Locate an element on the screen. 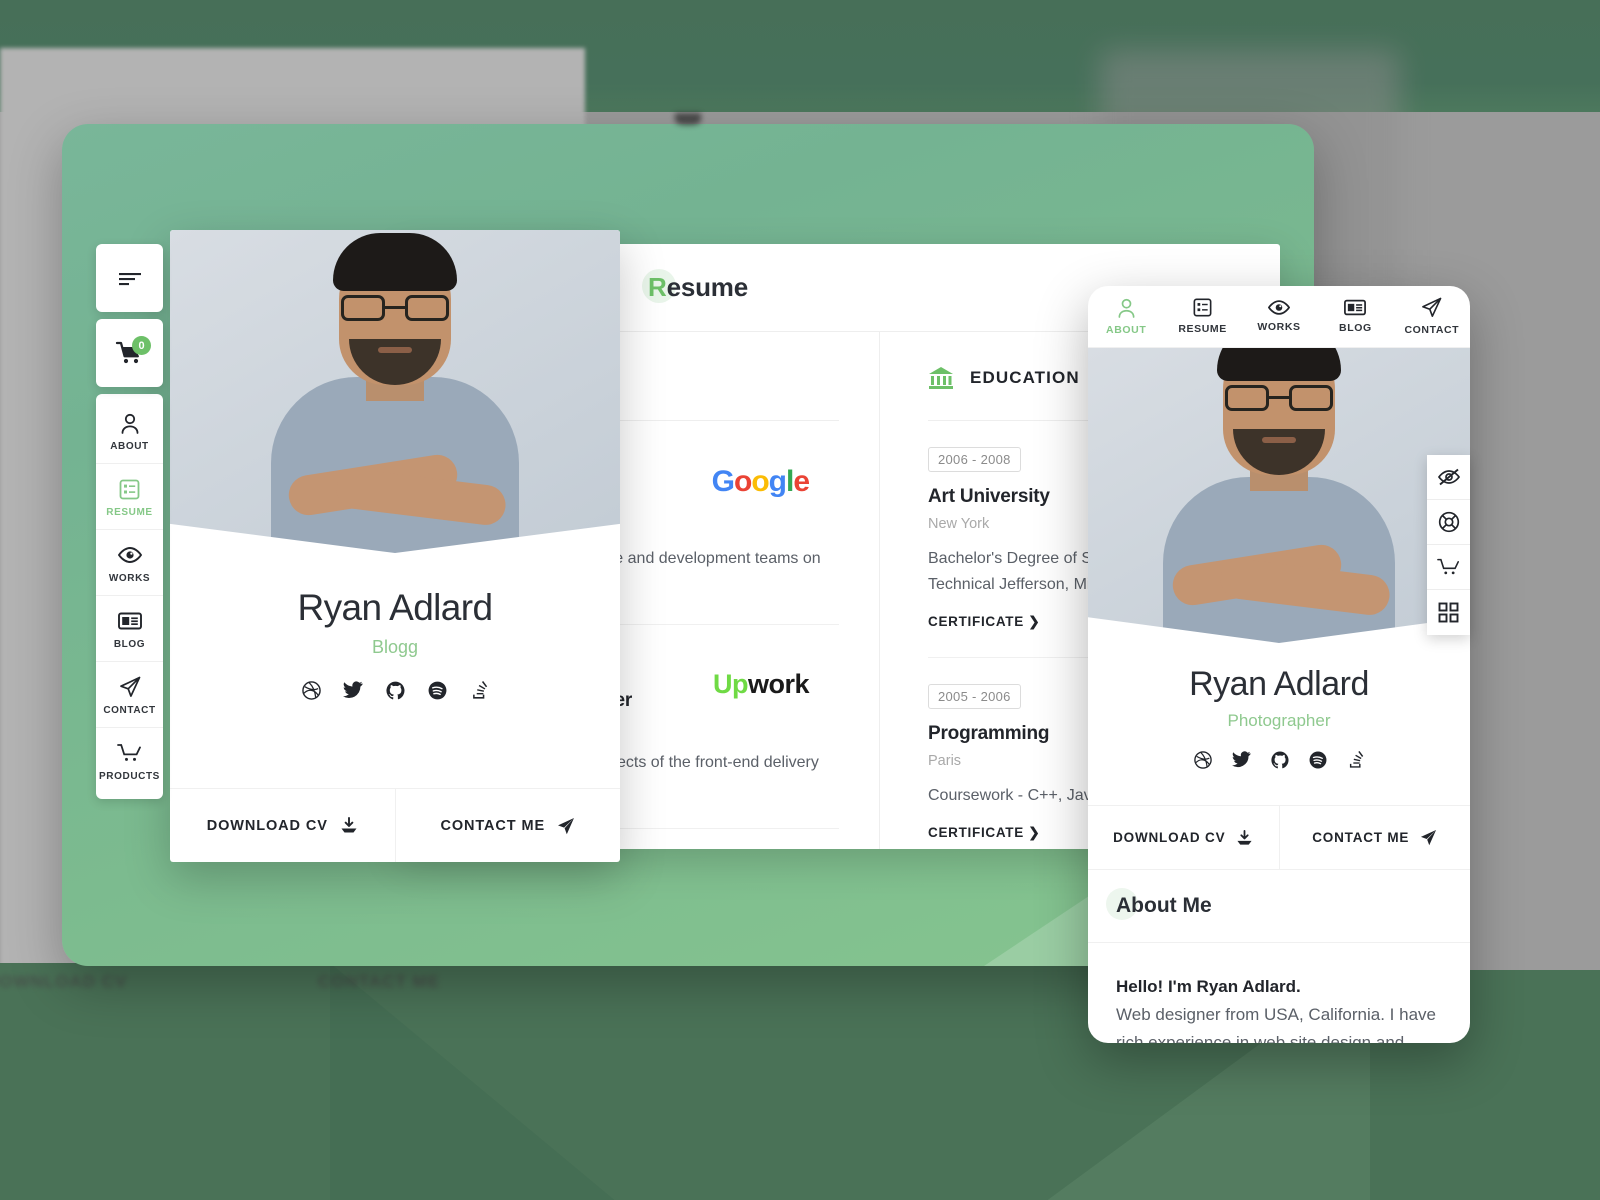  page-title: Resume is located at coordinates (695, 286).